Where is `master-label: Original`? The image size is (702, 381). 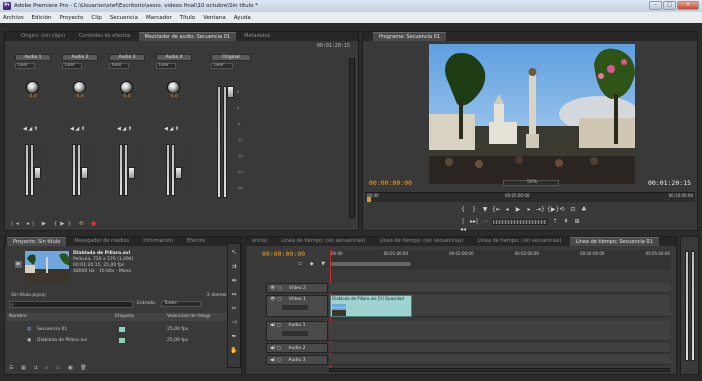
master-label: Original is located at coordinates (231, 57).